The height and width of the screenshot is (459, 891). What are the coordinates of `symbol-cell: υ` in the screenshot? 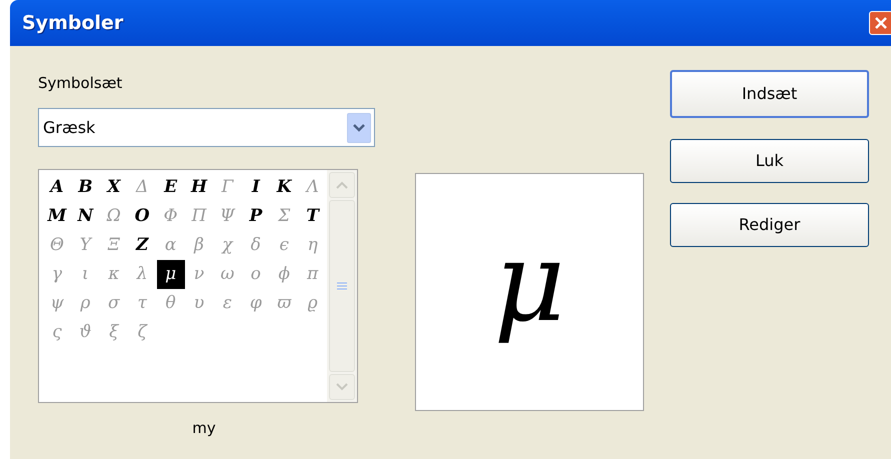 It's located at (198, 303).